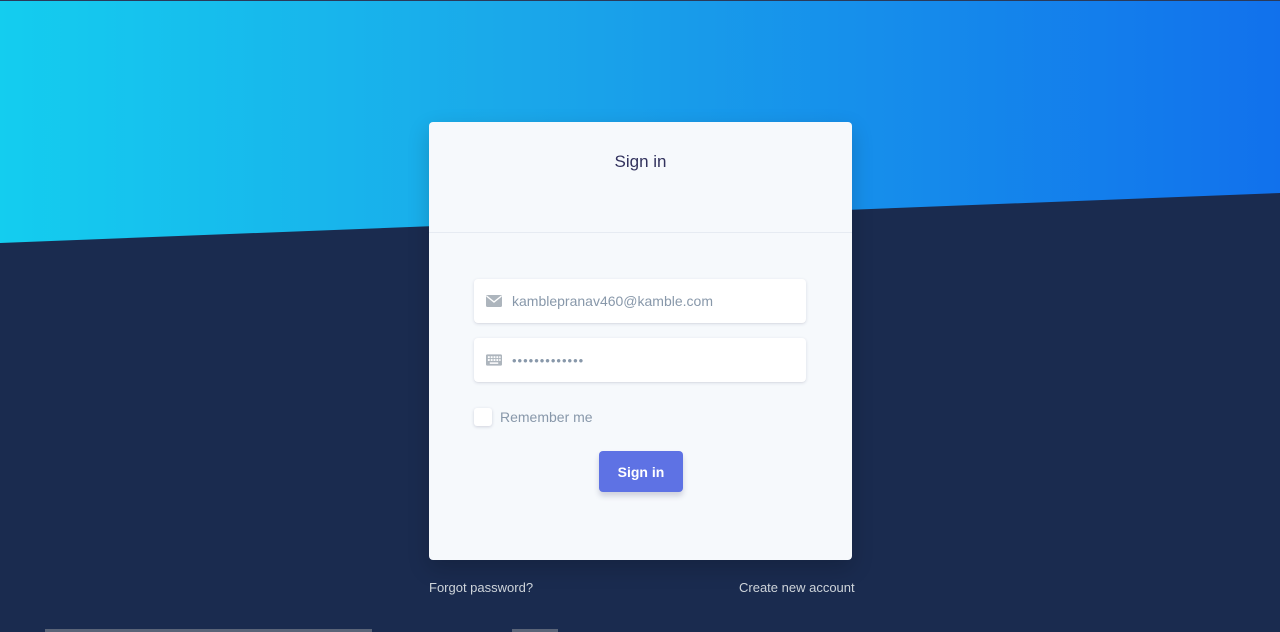  What do you see at coordinates (652, 301) in the screenshot?
I see `email-input` at bounding box center [652, 301].